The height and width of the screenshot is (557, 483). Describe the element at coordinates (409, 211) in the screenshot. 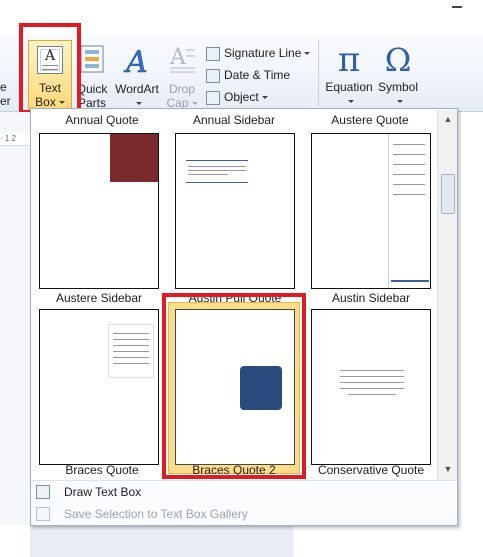

I see `sidebar-panel-thumb` at that location.